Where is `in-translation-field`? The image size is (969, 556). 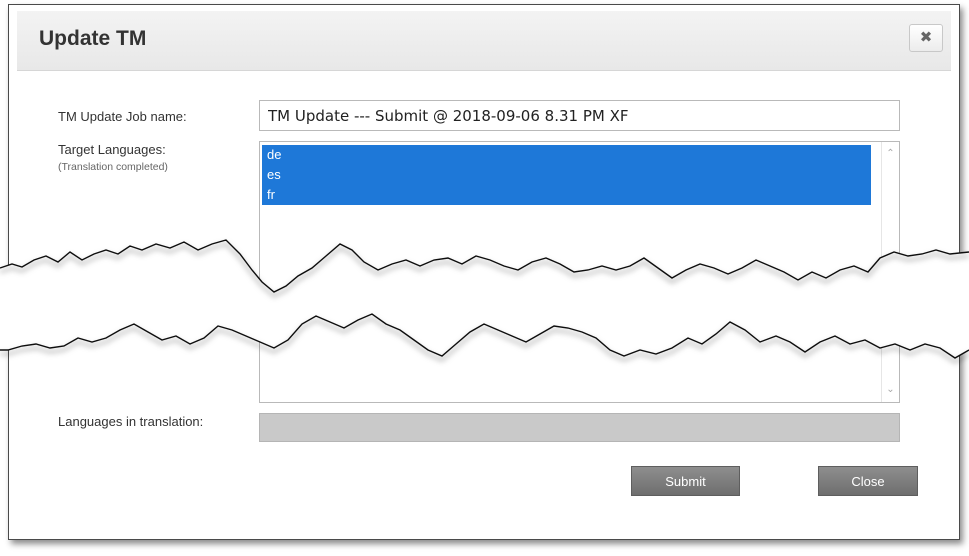
in-translation-field is located at coordinates (579, 427).